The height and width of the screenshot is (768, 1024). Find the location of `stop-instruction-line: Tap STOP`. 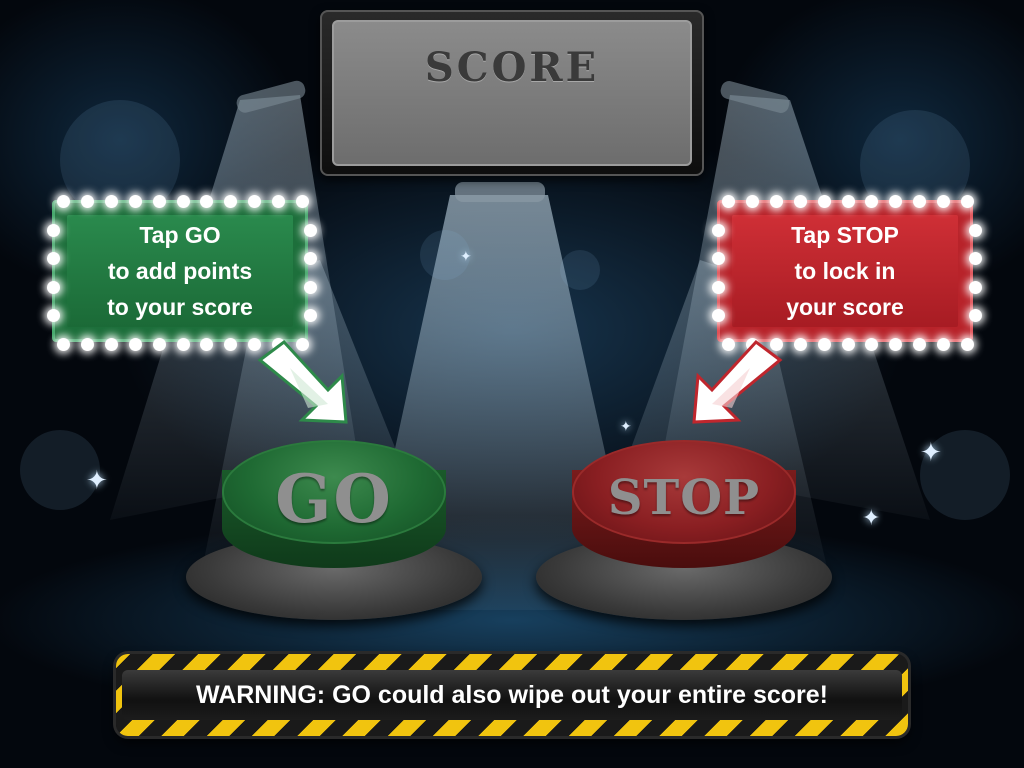

stop-instruction-line: Tap STOP is located at coordinates (845, 235).